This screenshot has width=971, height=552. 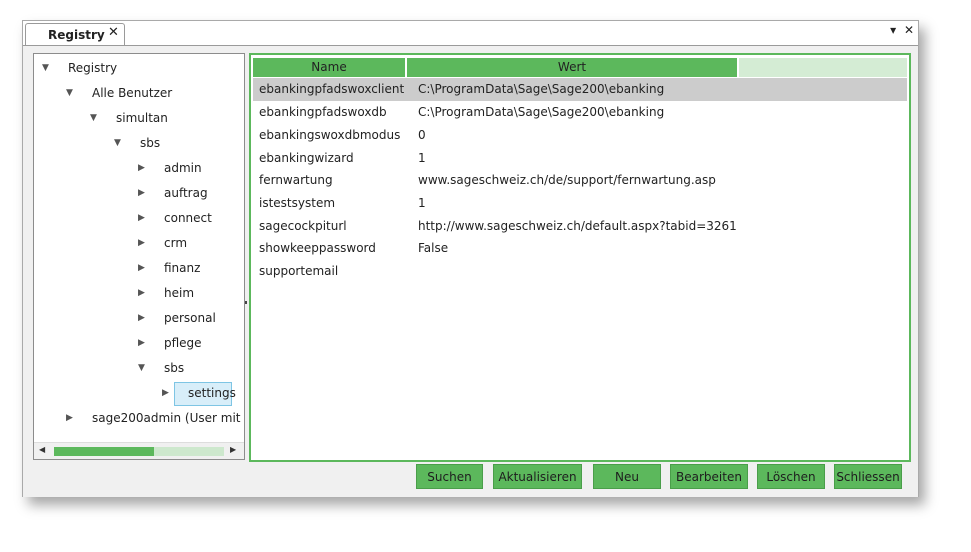 What do you see at coordinates (580, 248) in the screenshot?
I see `table-row: showkeeppassword False` at bounding box center [580, 248].